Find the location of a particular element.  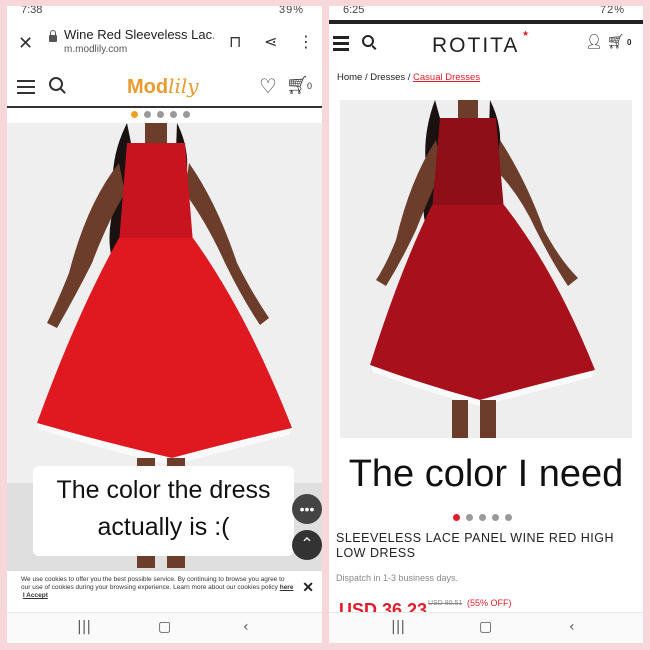

share-icon: ⋖ is located at coordinates (270, 41).